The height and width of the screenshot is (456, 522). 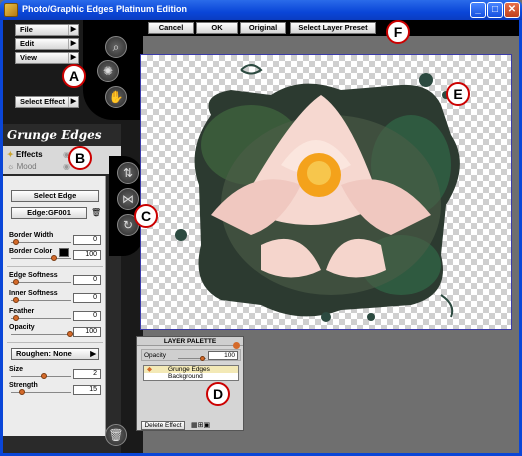 I want to click on delete-effect-button: Delete Effect, so click(x=163, y=425).